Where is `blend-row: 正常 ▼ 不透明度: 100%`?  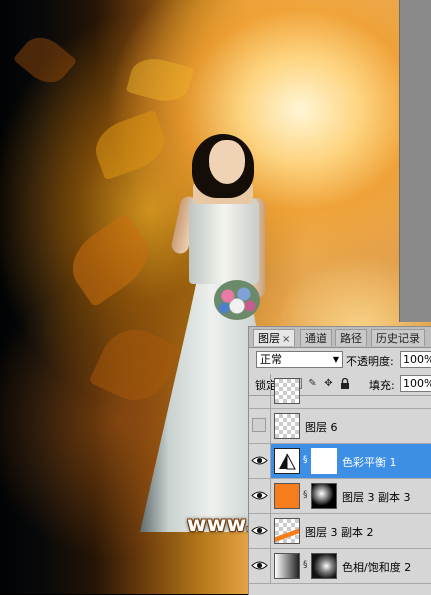
blend-row: 正常 ▼ 不透明度: 100% is located at coordinates (340, 360).